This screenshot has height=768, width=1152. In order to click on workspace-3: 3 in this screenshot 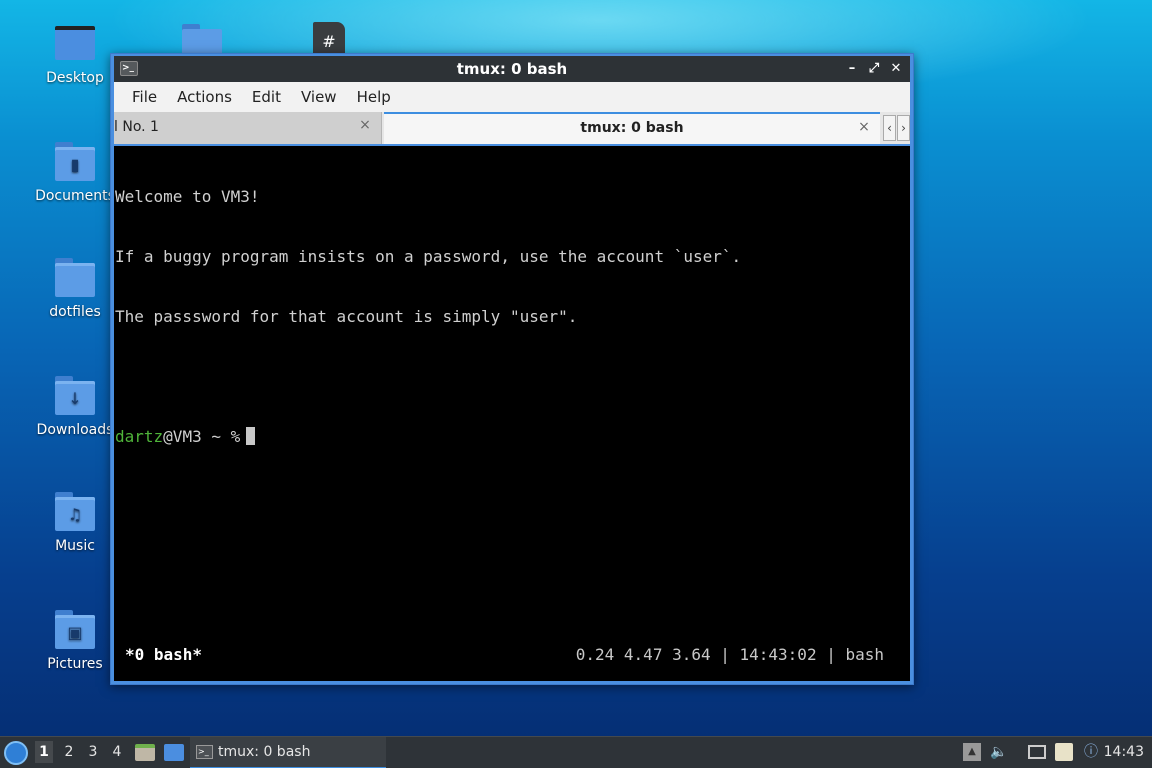, I will do `click(93, 752)`.